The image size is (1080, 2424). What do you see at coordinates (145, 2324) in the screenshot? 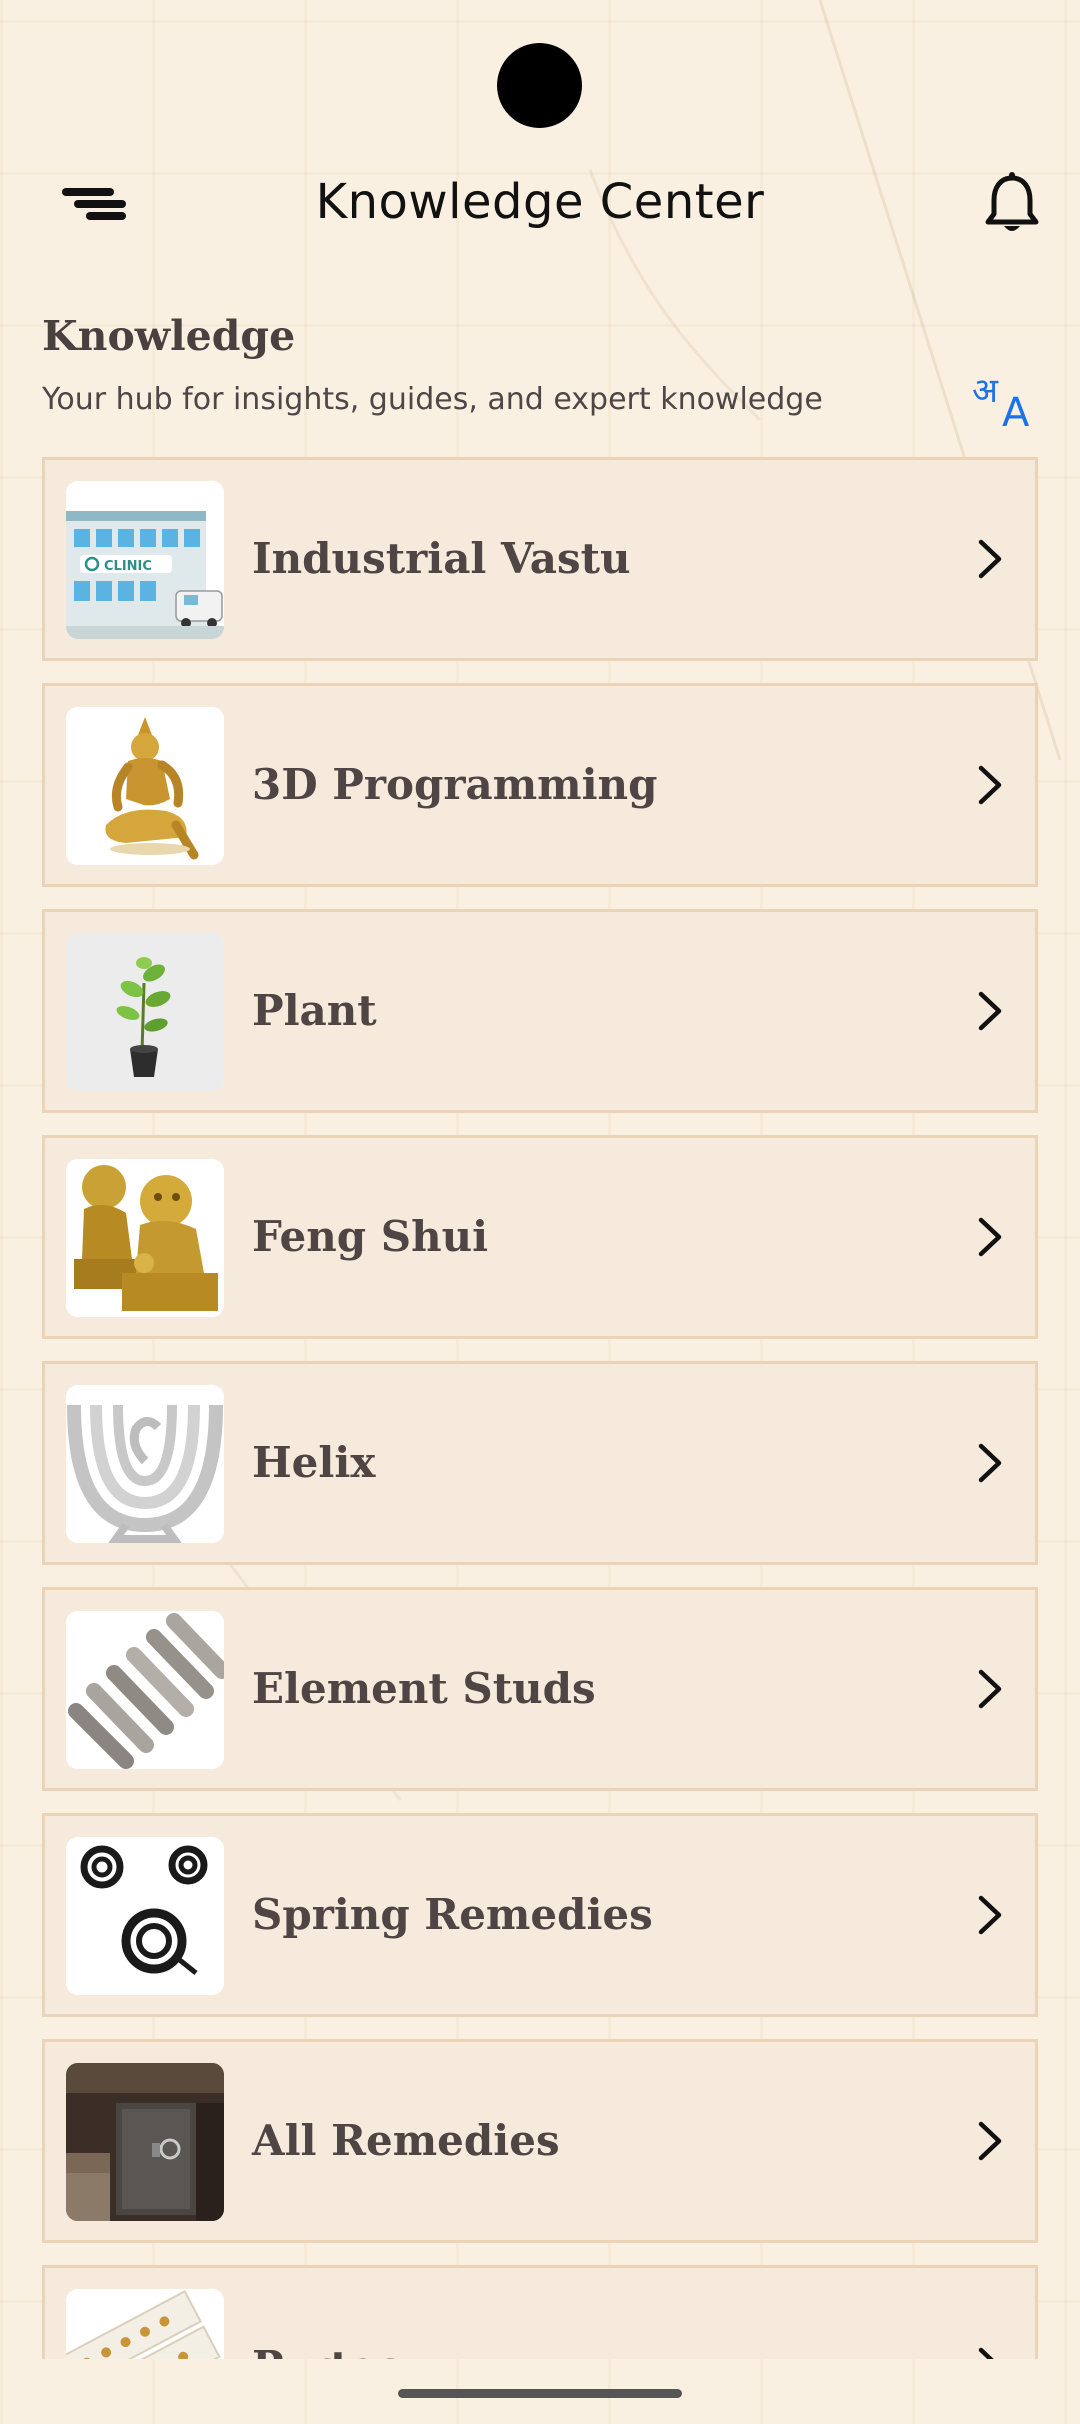
I see `pyramid-strips-thumbnail` at bounding box center [145, 2324].